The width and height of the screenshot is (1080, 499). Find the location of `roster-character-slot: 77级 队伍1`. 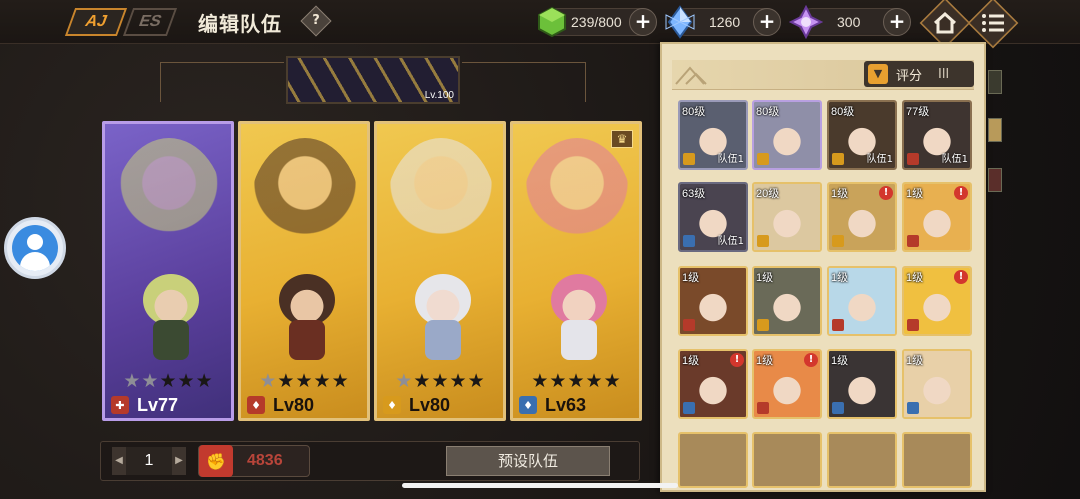

roster-character-slot: 77级 队伍1 is located at coordinates (937, 135).